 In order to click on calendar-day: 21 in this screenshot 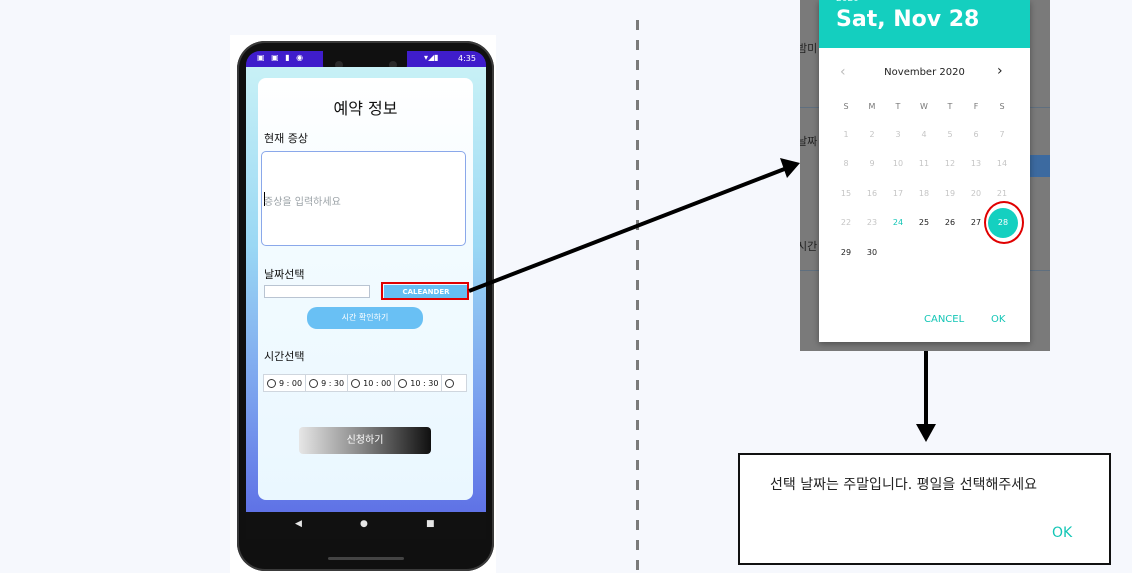, I will do `click(1002, 193)`.